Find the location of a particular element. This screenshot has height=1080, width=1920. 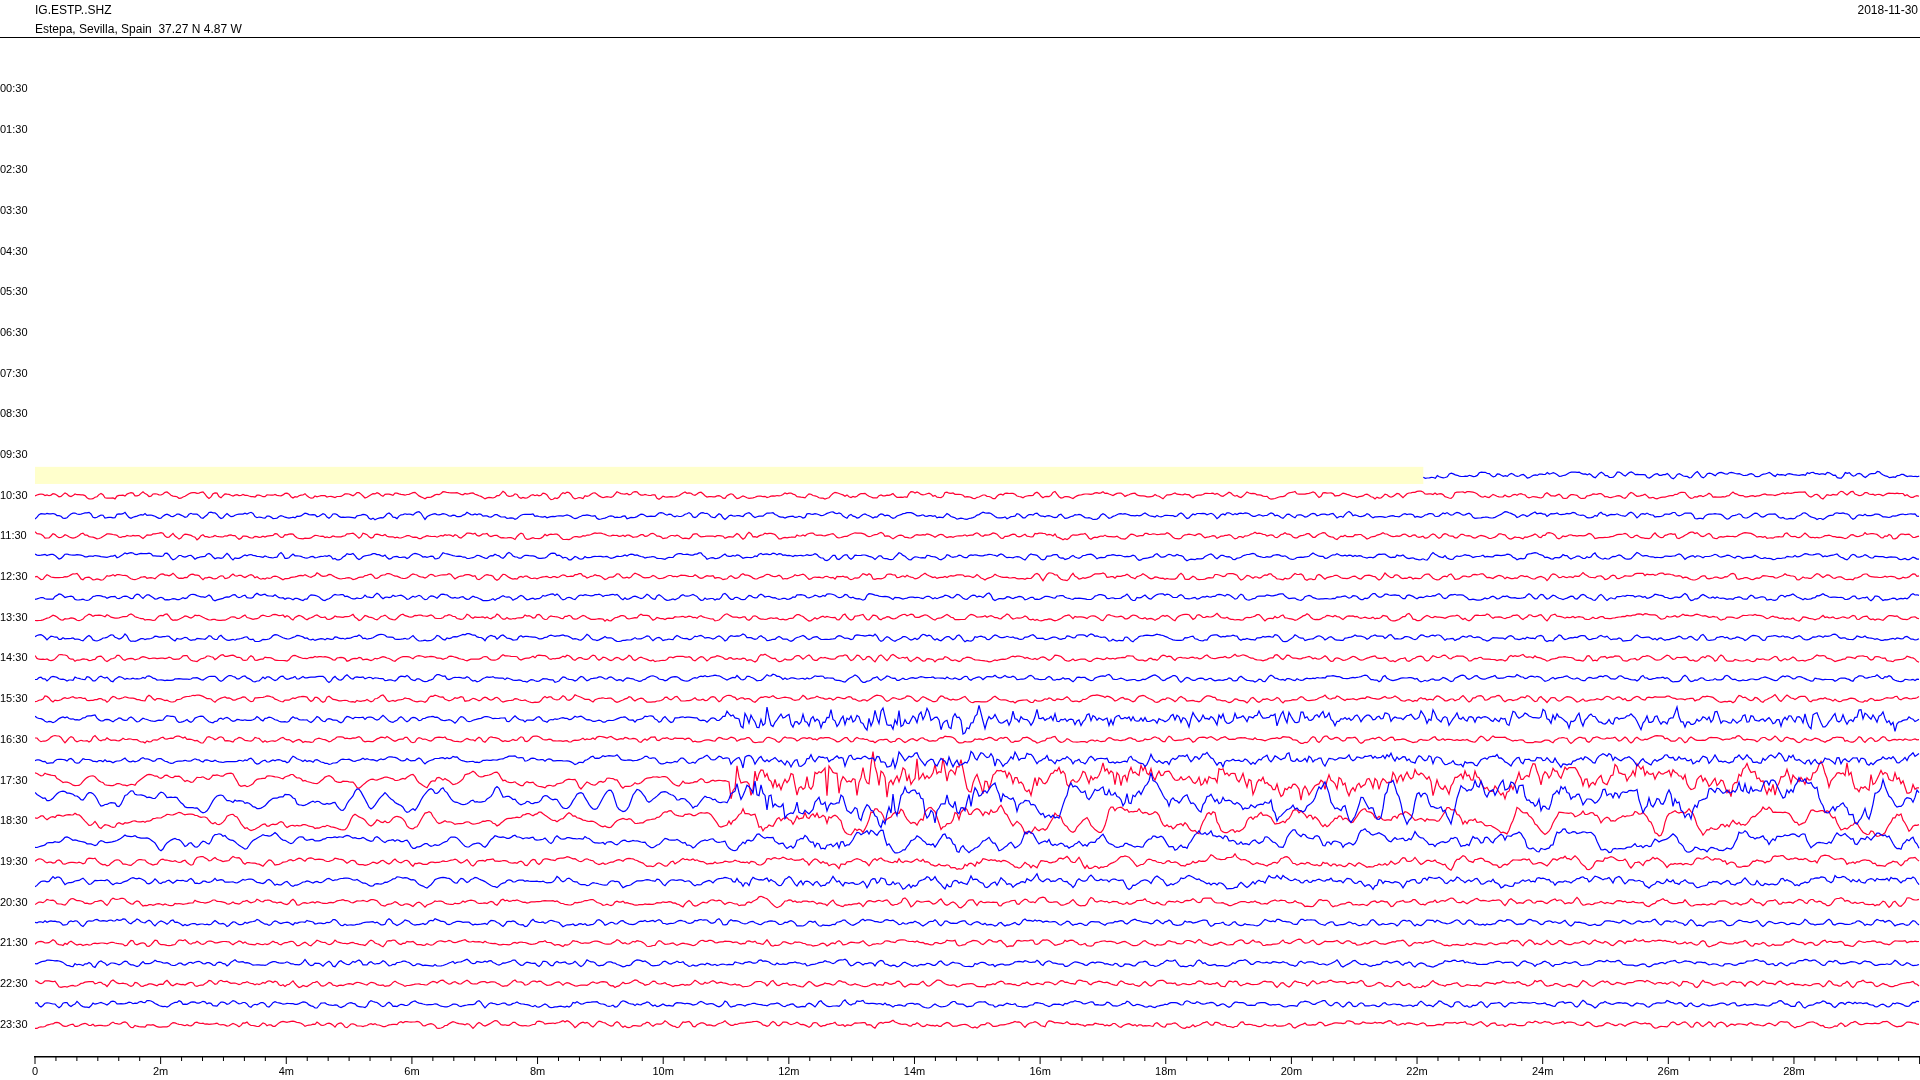

hour-label: 19:30 is located at coordinates (14, 861).